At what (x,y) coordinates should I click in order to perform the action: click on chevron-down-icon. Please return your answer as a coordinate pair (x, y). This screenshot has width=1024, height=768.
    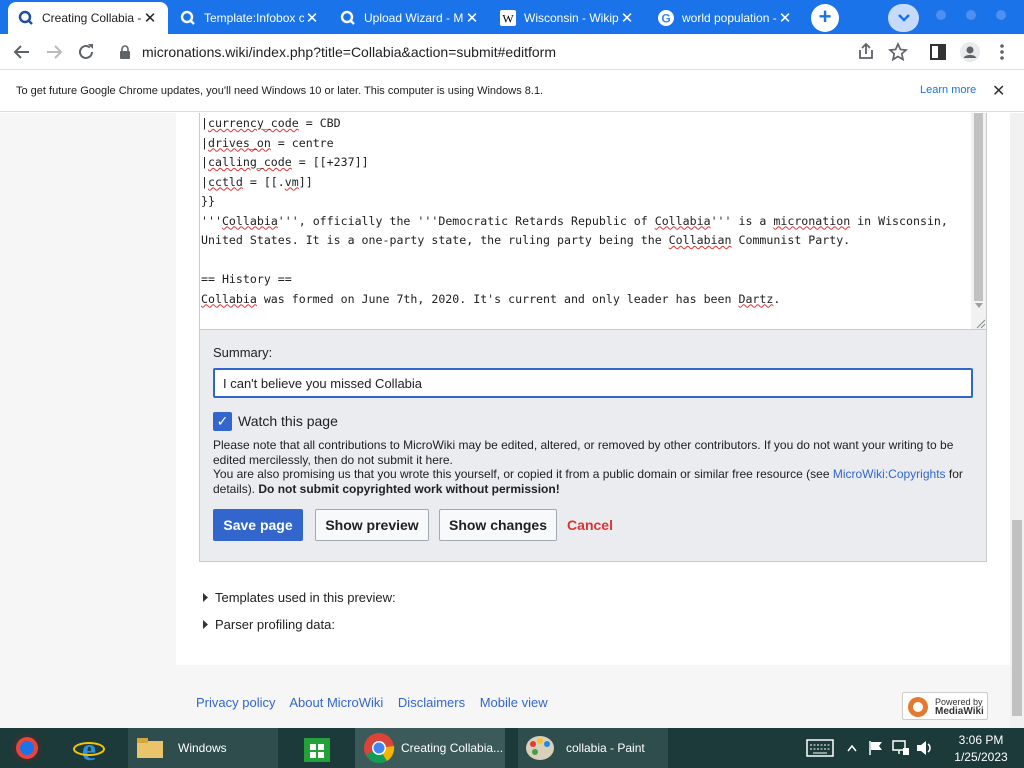
    Looking at the image, I should click on (903, 18).